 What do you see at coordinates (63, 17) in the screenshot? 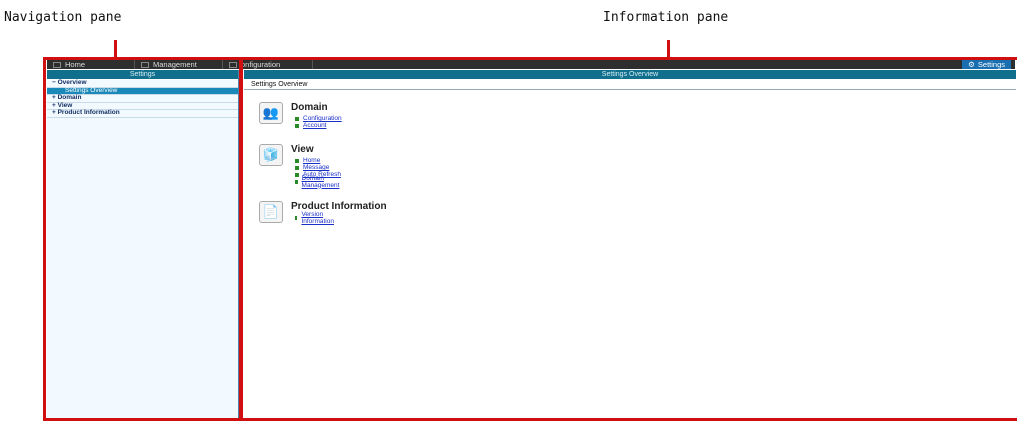
I see `navigation-pane-callout: Navigation pane` at bounding box center [63, 17].